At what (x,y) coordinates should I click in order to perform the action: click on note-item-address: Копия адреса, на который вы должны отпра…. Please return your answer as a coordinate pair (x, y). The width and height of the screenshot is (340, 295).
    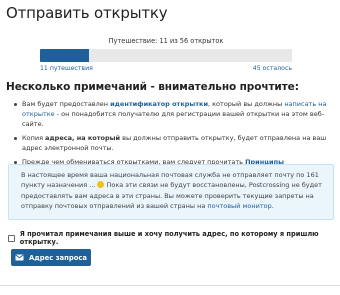
    Looking at the image, I should click on (173, 143).